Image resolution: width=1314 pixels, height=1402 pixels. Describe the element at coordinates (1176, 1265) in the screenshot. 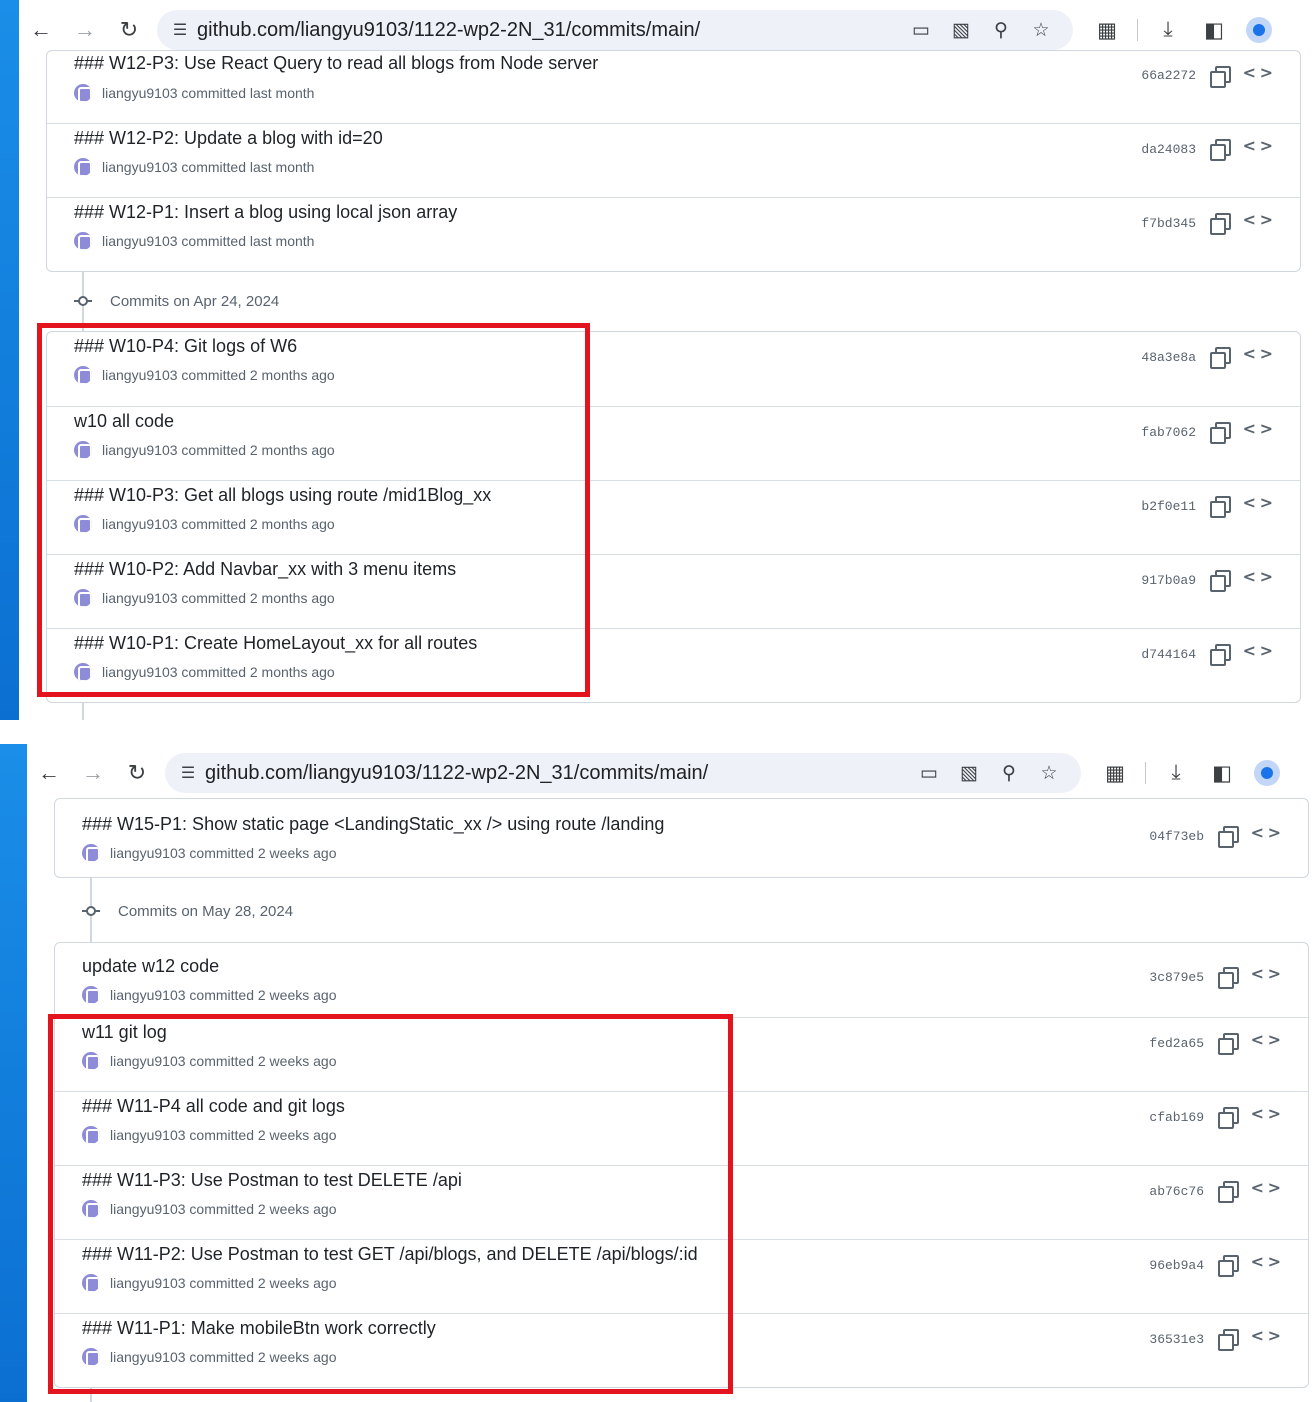

I see `commit-sha: 96eb9a4` at that location.